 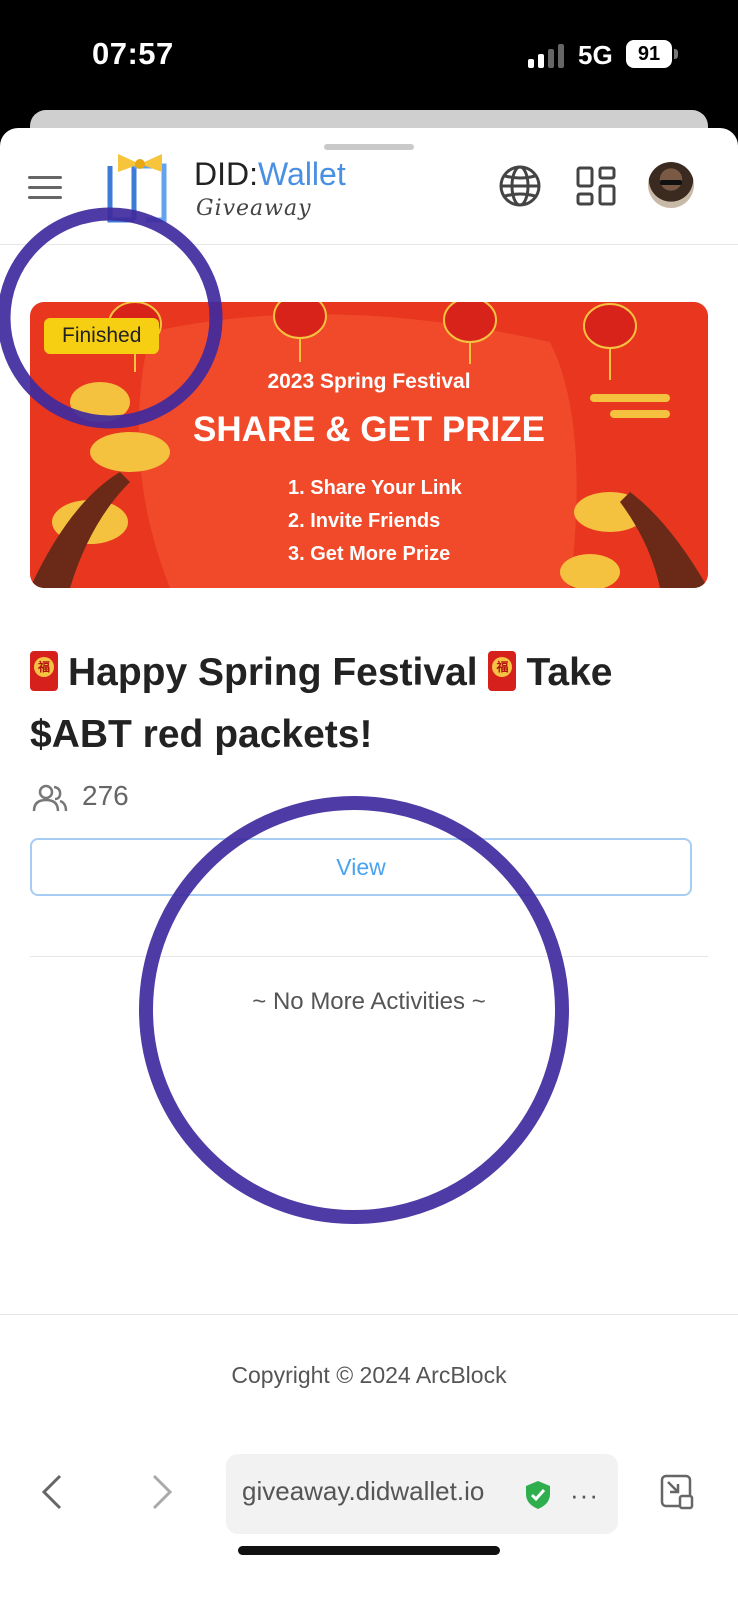 What do you see at coordinates (102, 336) in the screenshot?
I see `status-badge: Finished` at bounding box center [102, 336].